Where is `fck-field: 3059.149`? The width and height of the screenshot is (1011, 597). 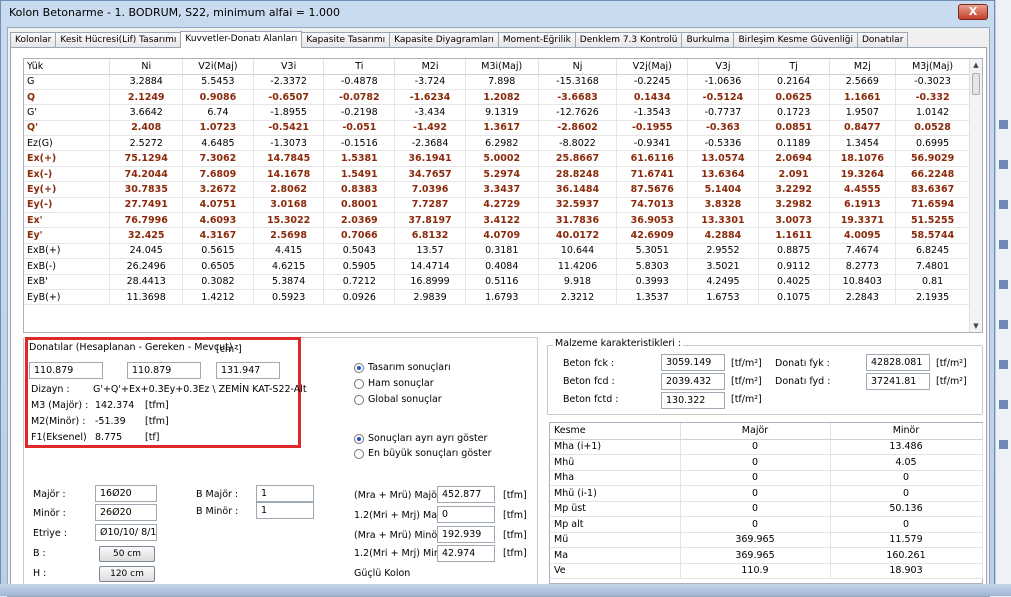 fck-field: 3059.149 is located at coordinates (693, 362).